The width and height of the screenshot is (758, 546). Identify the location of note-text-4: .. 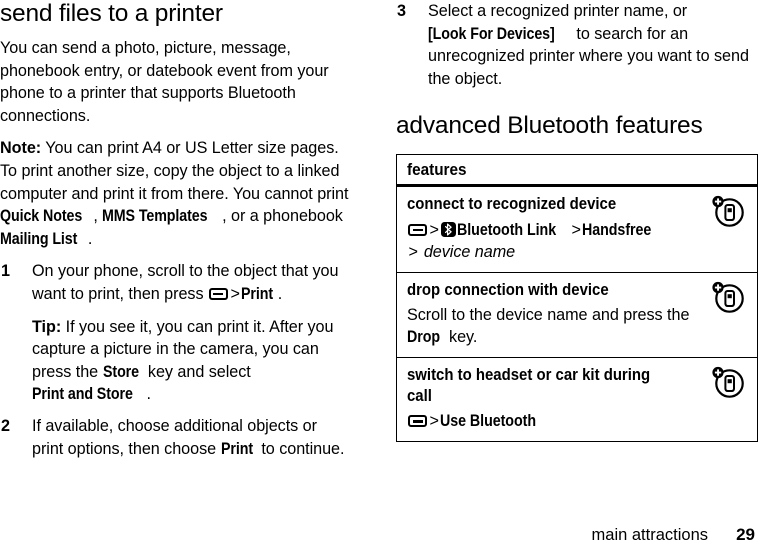
(90, 238).